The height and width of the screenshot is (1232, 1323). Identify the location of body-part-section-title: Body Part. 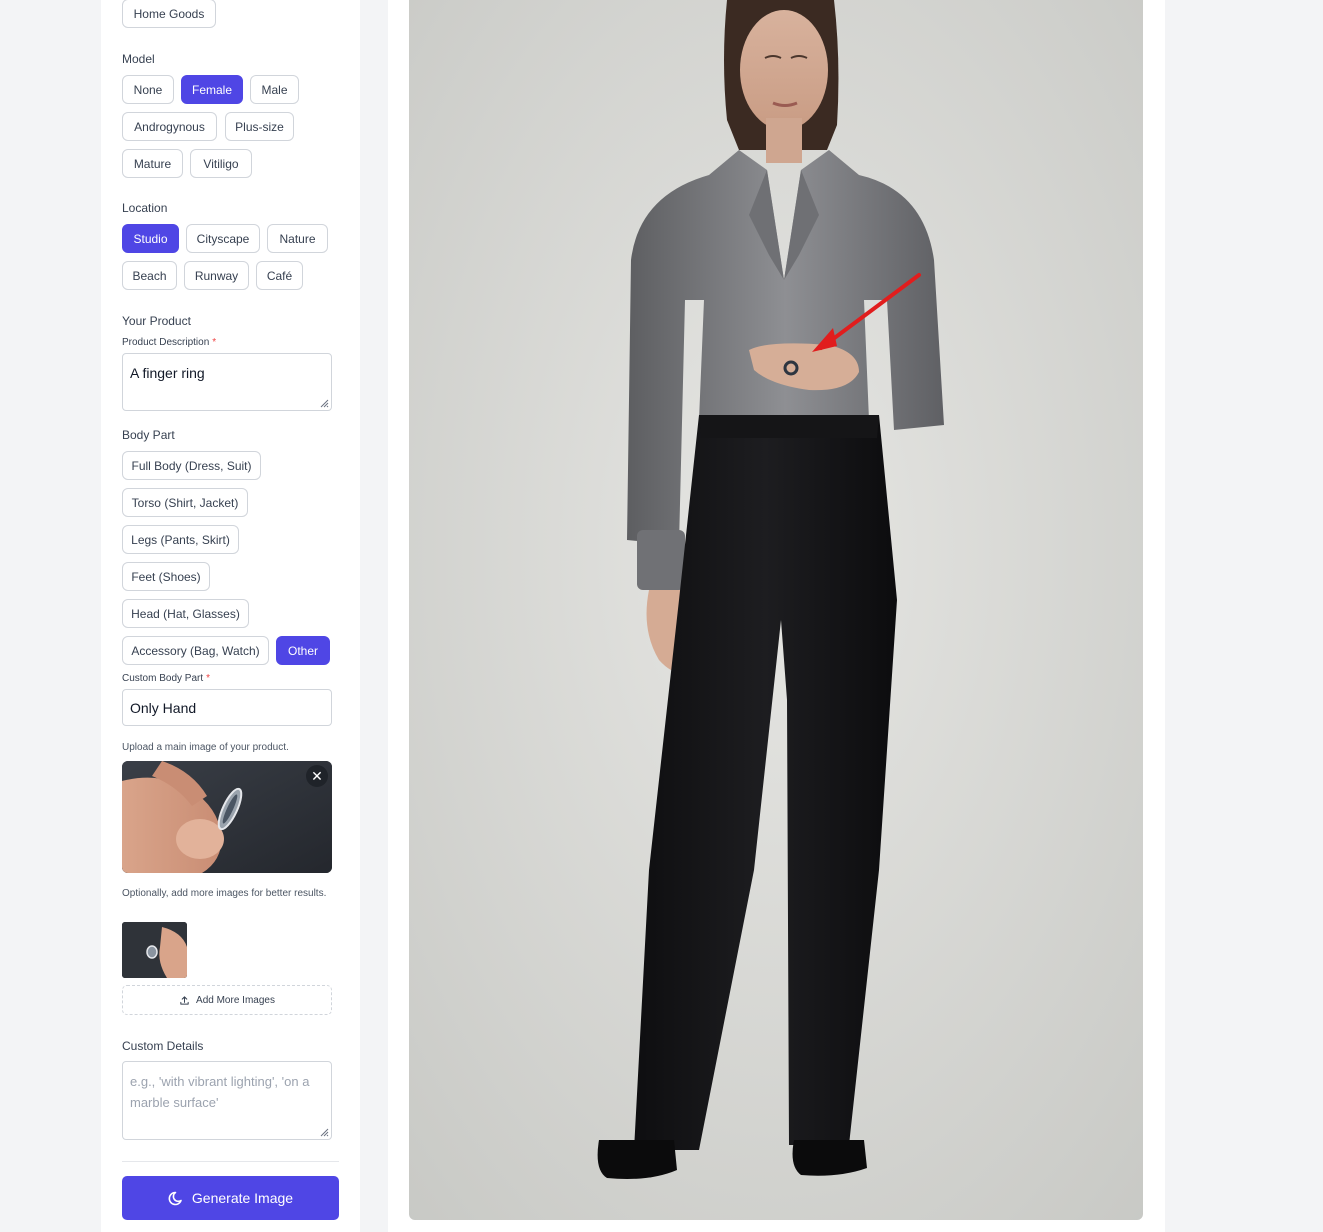
(148, 435).